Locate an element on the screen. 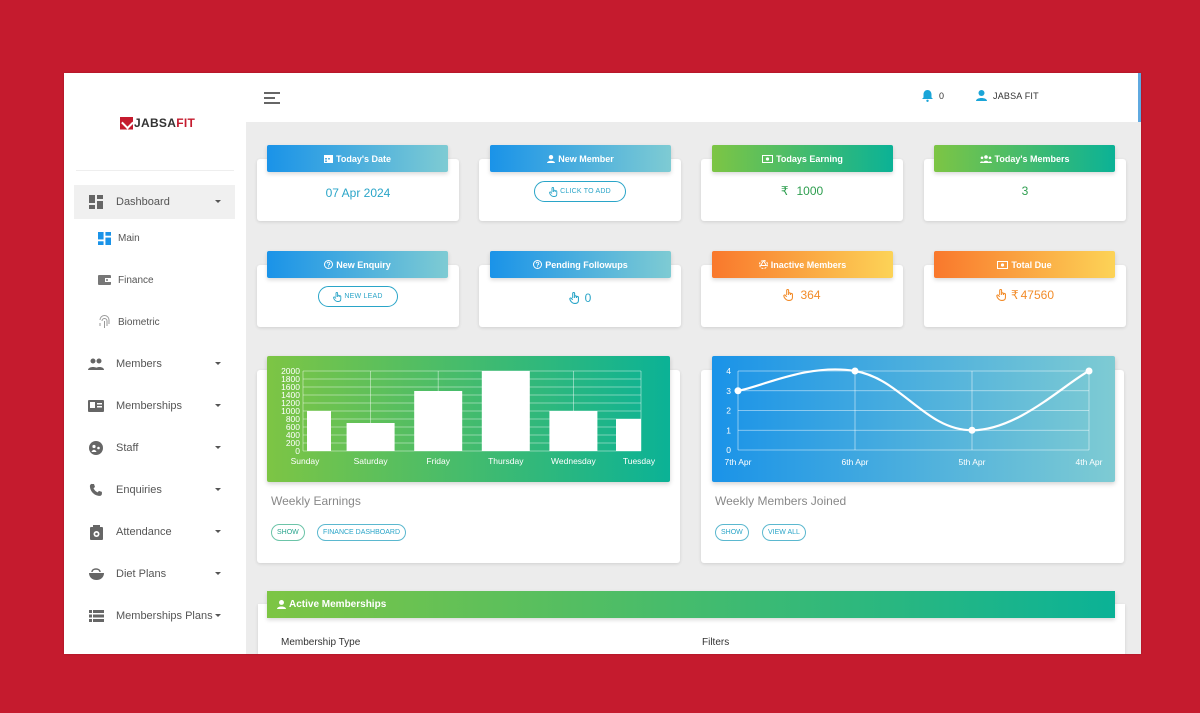  brand-name-part1: JABSA is located at coordinates (155, 123).